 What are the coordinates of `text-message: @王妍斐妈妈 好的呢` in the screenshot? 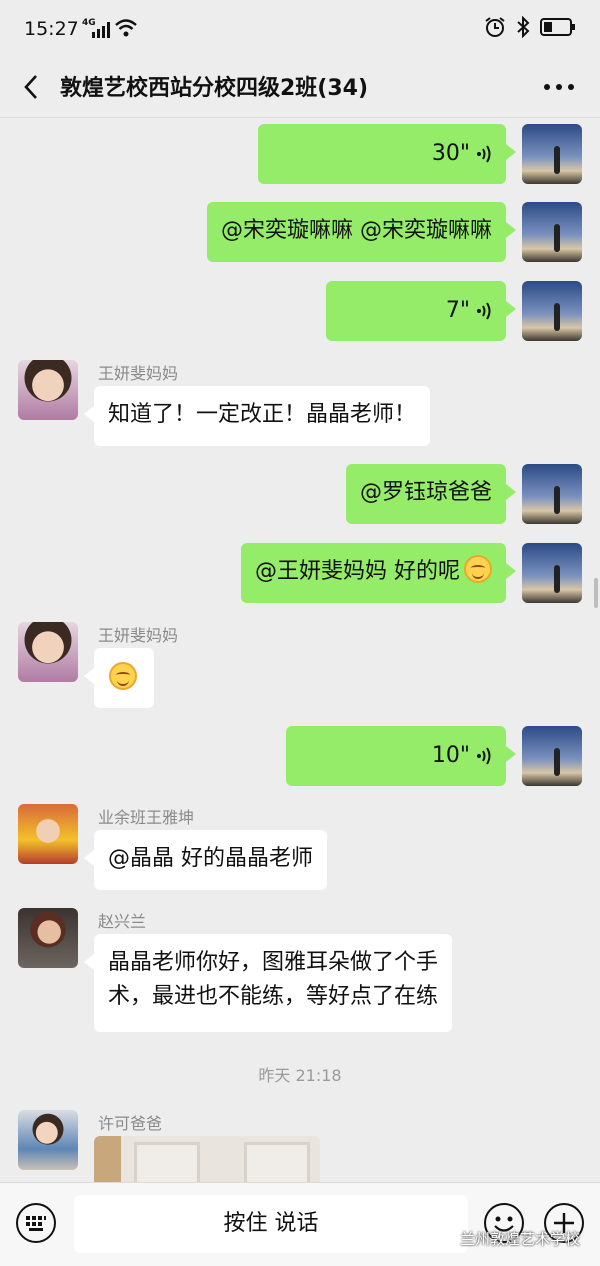 It's located at (378, 573).